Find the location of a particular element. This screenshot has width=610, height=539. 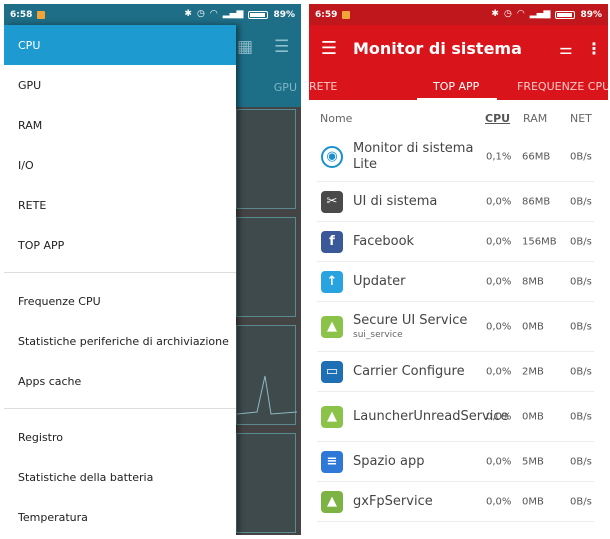

bluetooth-icon: ✱ is located at coordinates (495, 14).